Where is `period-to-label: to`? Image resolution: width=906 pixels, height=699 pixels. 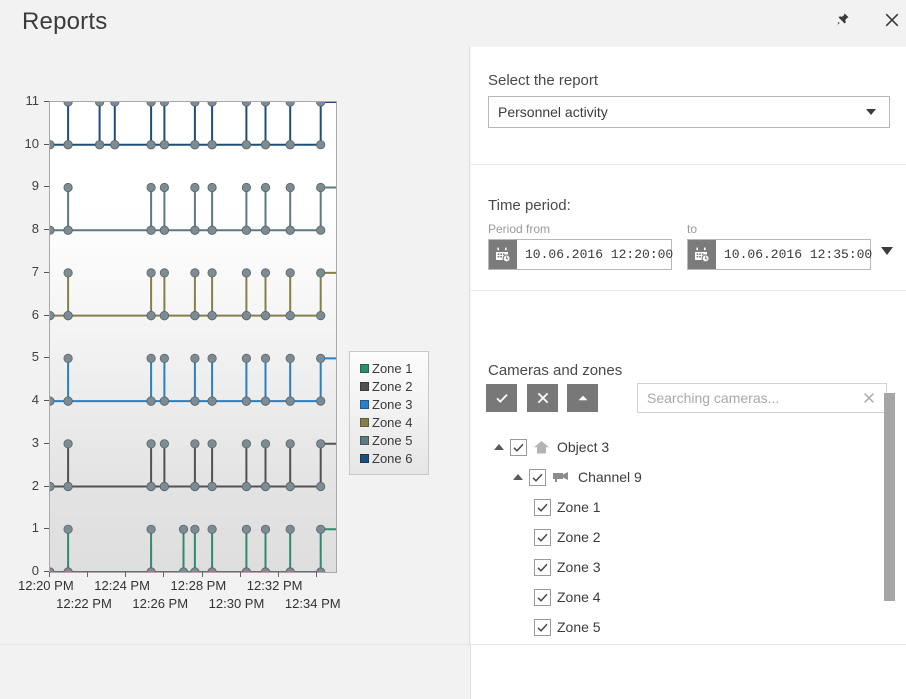 period-to-label: to is located at coordinates (692, 229).